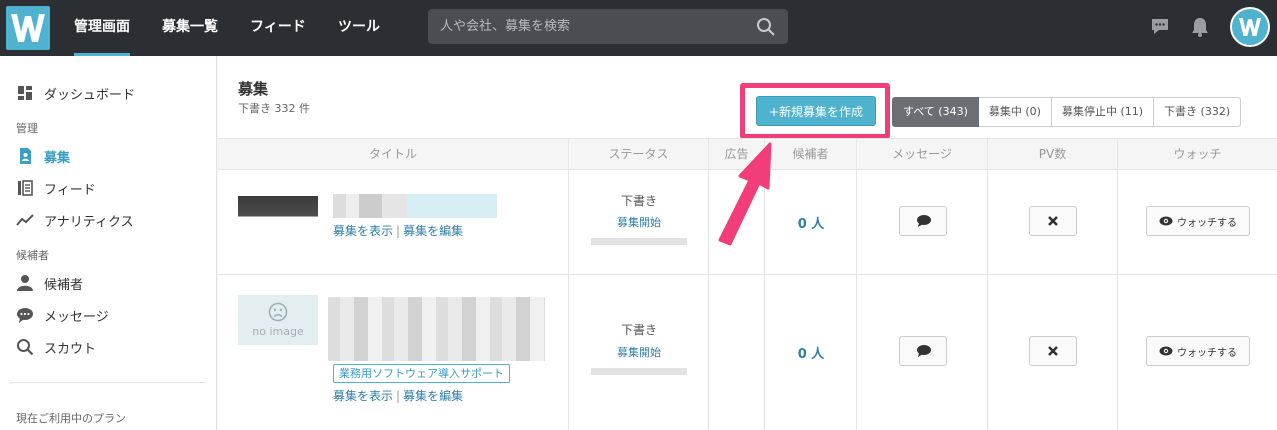  What do you see at coordinates (25, 156) in the screenshot?
I see `document-person-icon` at bounding box center [25, 156].